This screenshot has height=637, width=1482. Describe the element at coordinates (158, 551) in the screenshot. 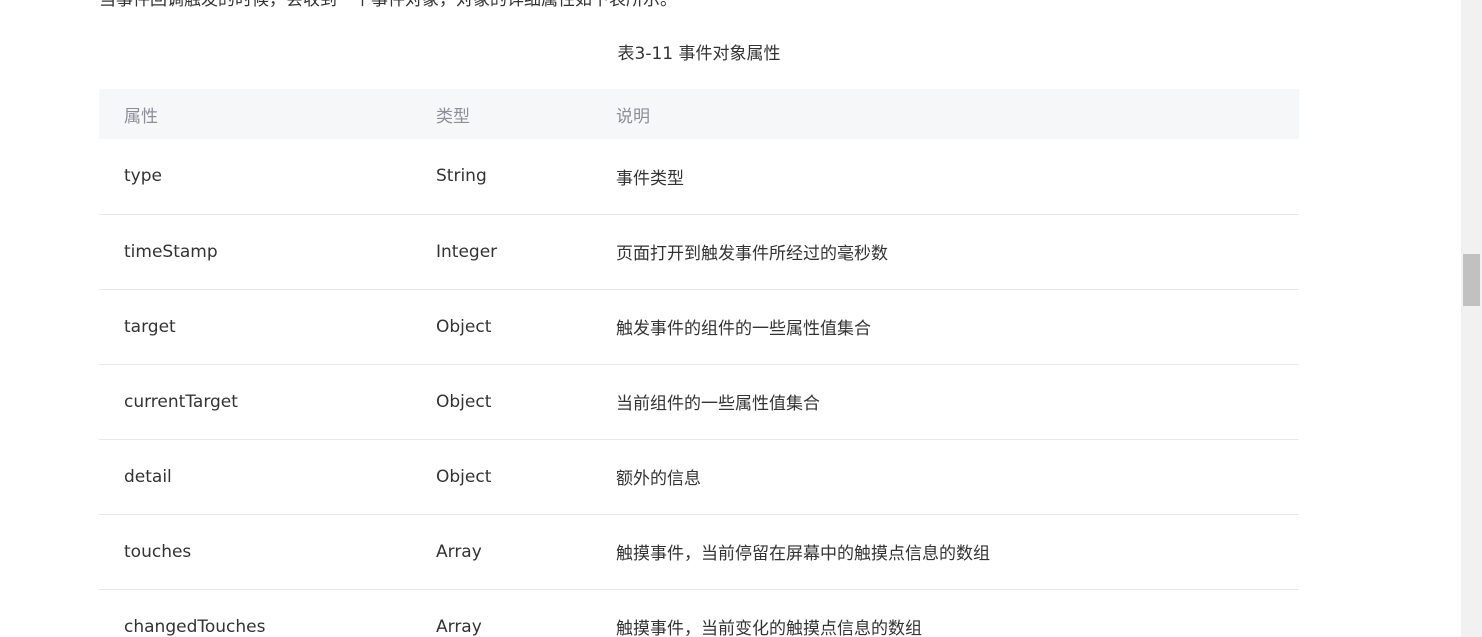

I see `property-name: touches` at that location.